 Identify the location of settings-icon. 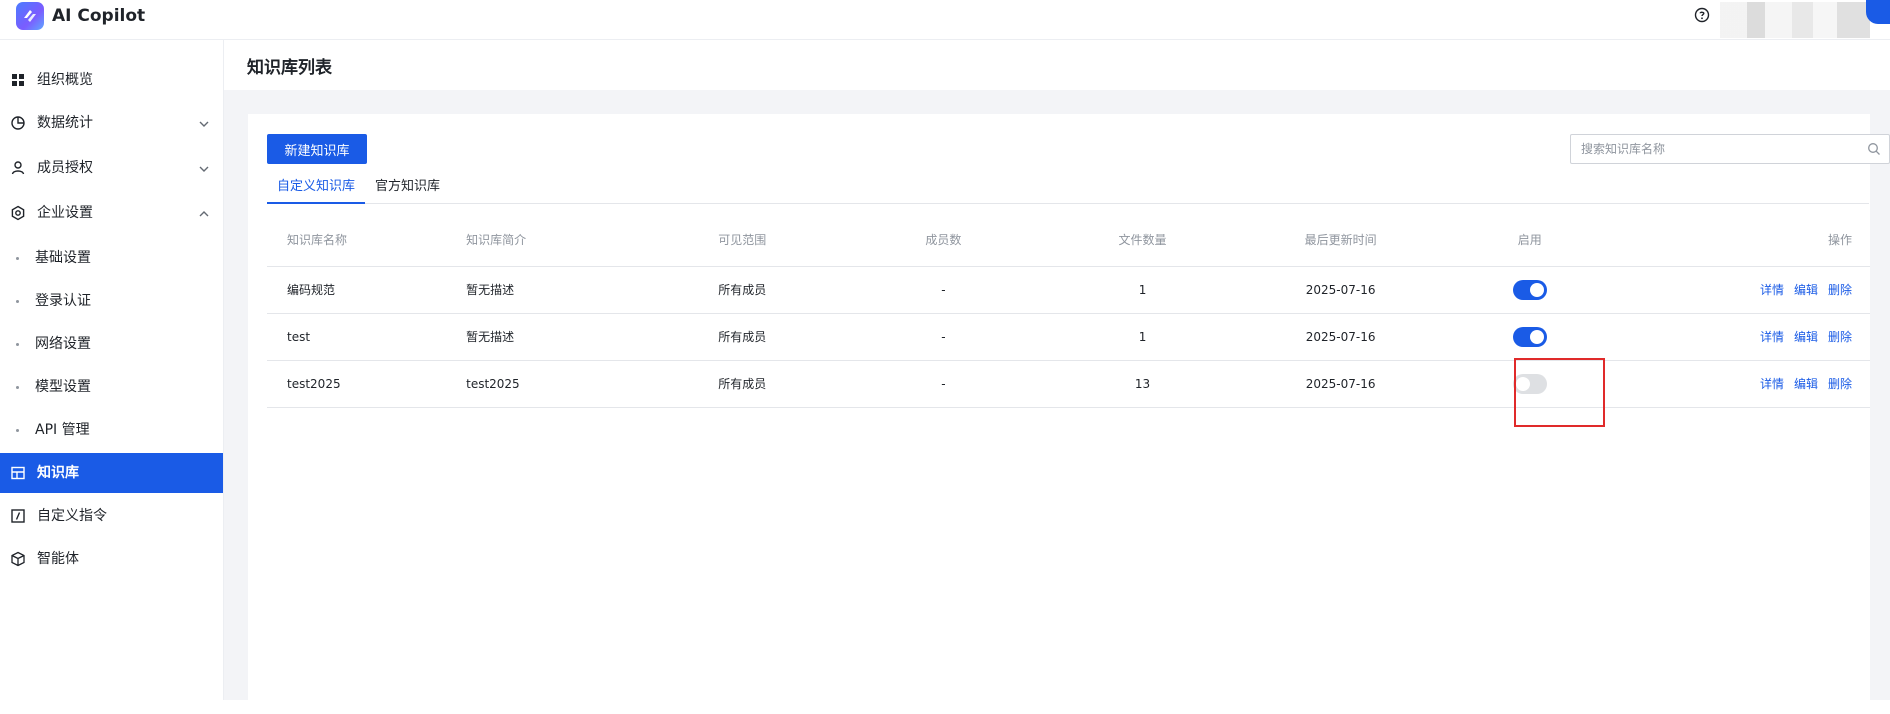
(18, 213).